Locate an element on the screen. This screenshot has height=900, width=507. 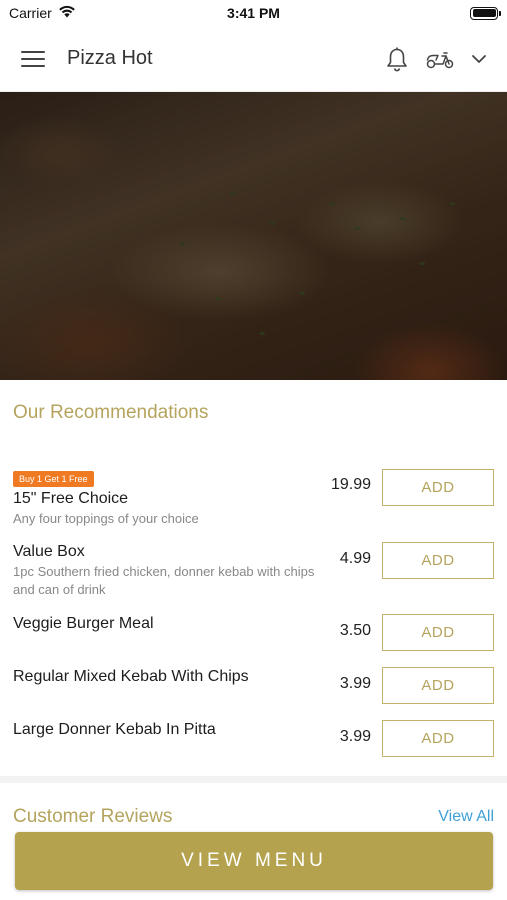
scooter-icon is located at coordinates (440, 59).